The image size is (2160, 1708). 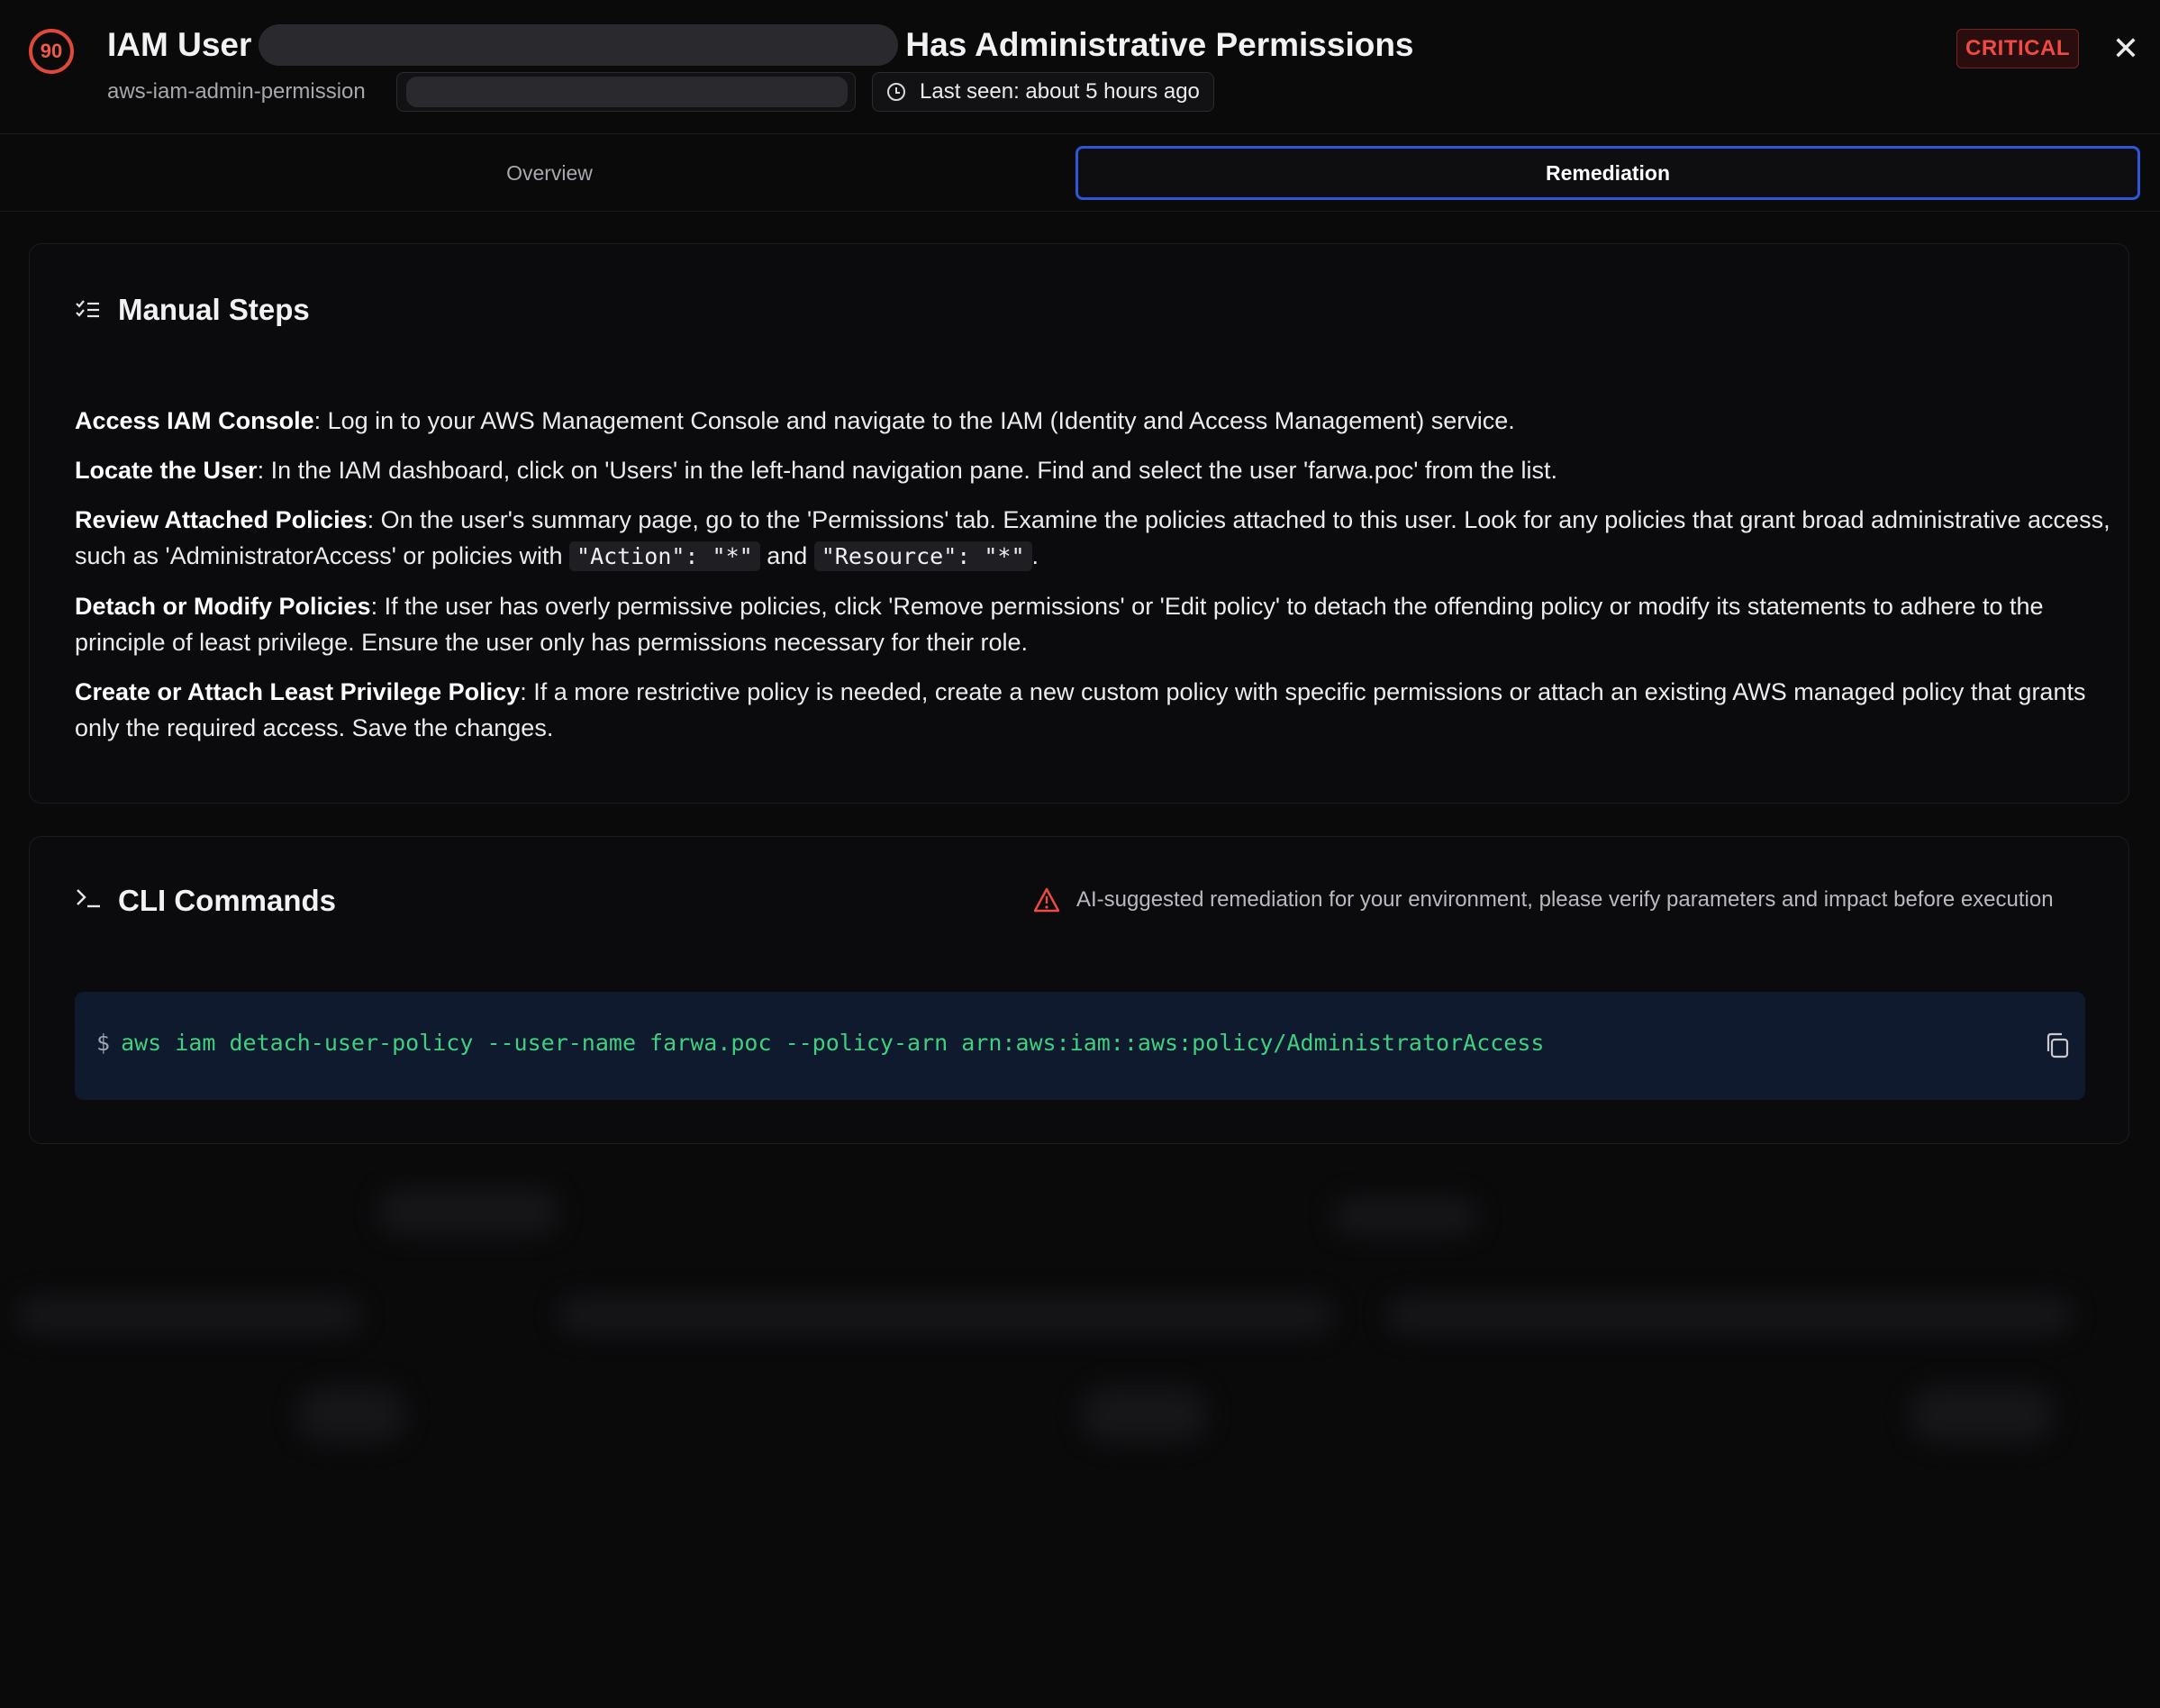 I want to click on manual-steps-heading: Manual Steps, so click(x=192, y=310).